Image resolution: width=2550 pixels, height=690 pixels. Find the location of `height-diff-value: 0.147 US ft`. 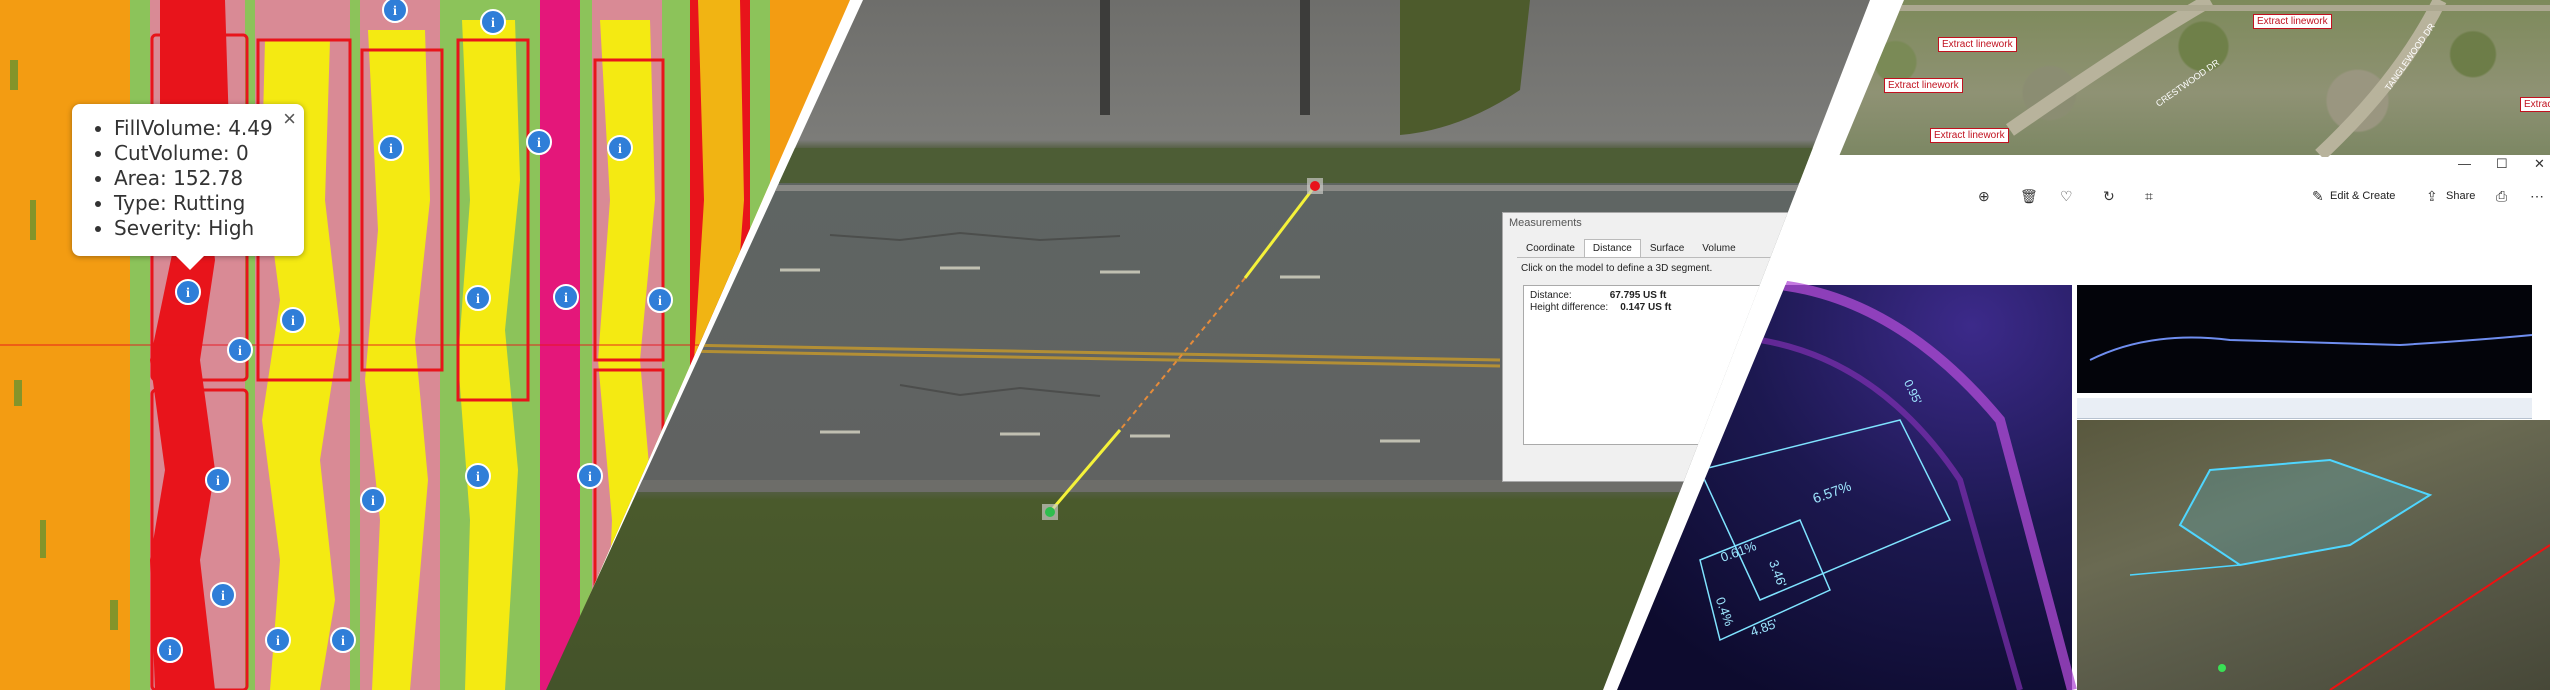

height-diff-value: 0.147 US ft is located at coordinates (1646, 307).